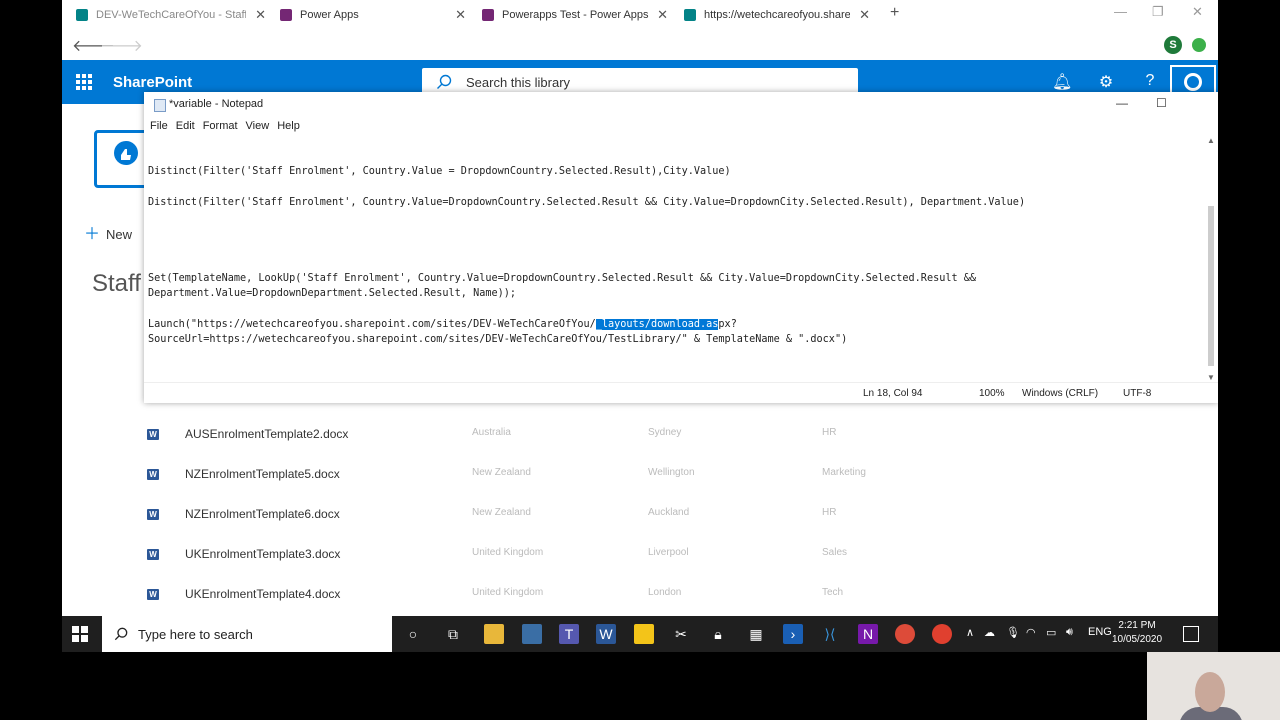  Describe the element at coordinates (152, 82) in the screenshot. I see `app-name: SharePoint` at that location.